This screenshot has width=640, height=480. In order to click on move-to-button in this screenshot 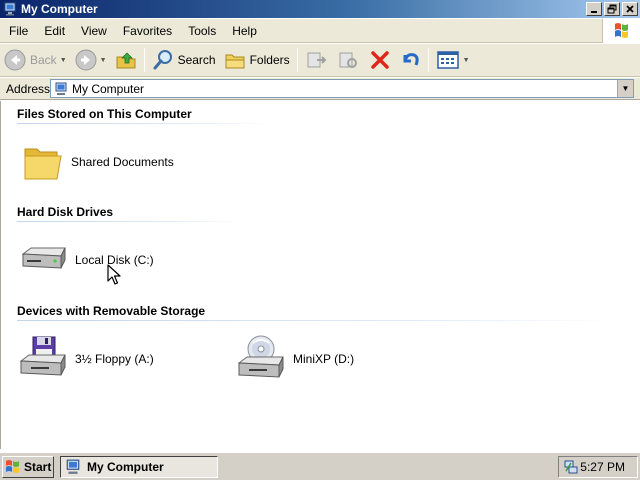, I will do `click(317, 60)`.